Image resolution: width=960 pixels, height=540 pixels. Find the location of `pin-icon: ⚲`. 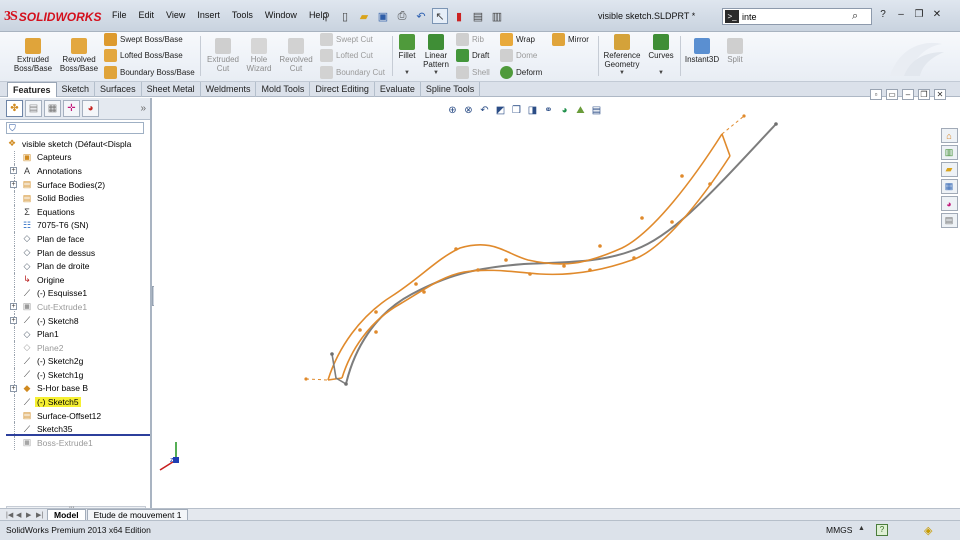

pin-icon: ⚲ is located at coordinates (326, 16).